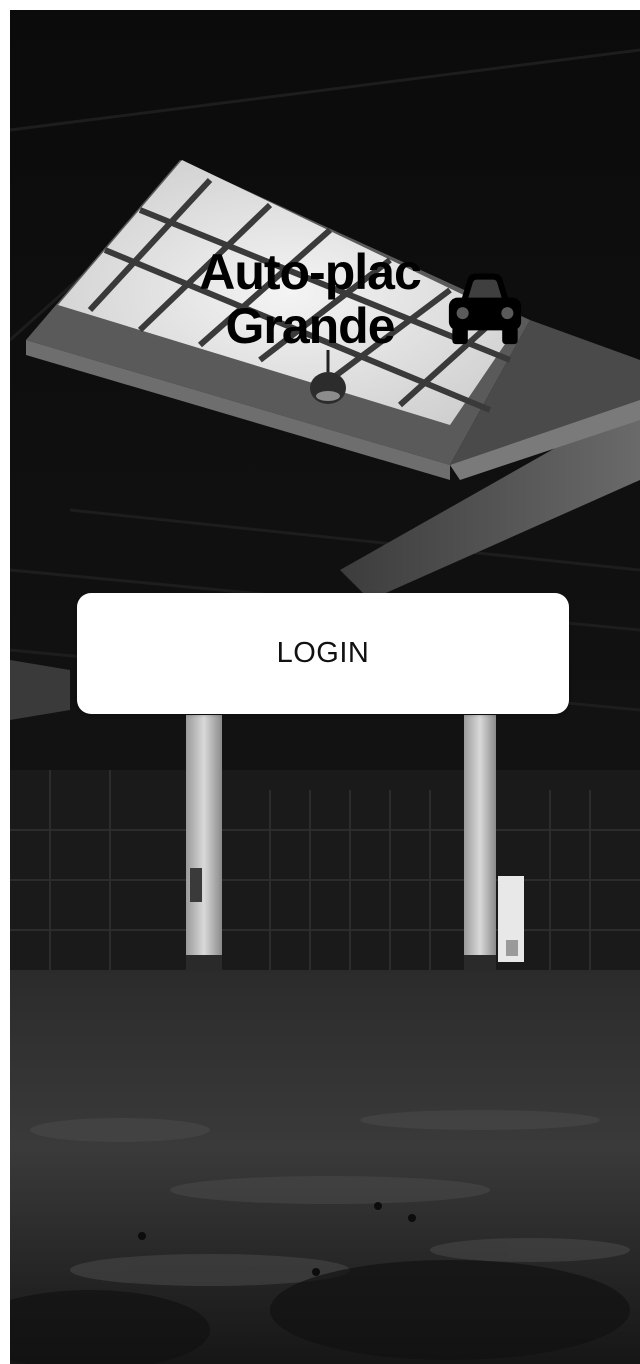  Describe the element at coordinates (310, 326) in the screenshot. I see `app-title-line2: Grande` at that location.